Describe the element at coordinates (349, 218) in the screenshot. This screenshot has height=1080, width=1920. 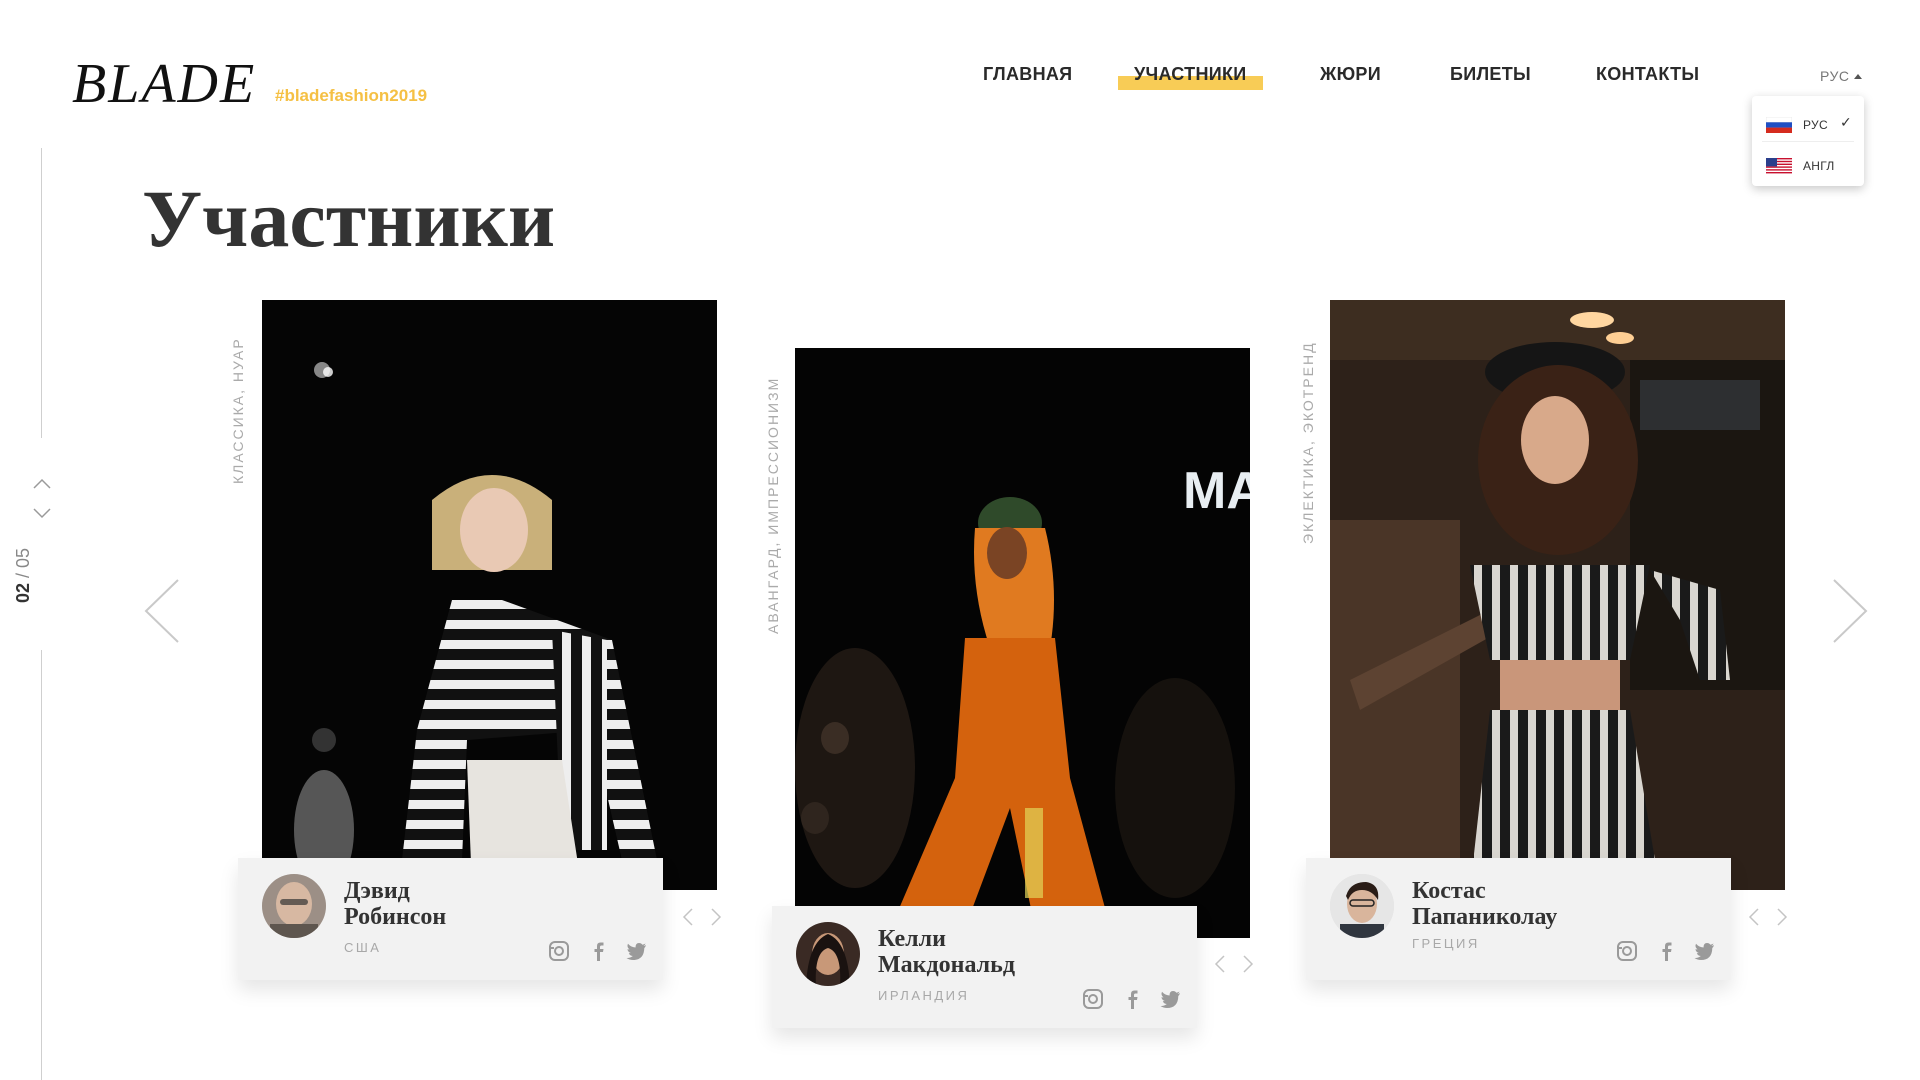
I see `page-title: Участники` at that location.